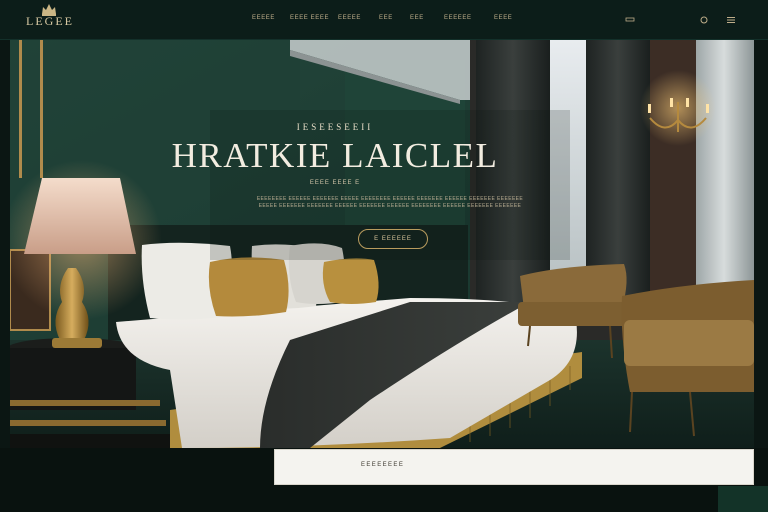 The image size is (768, 512). I want to click on hero-eyebrow: IESEESEEII, so click(335, 127).